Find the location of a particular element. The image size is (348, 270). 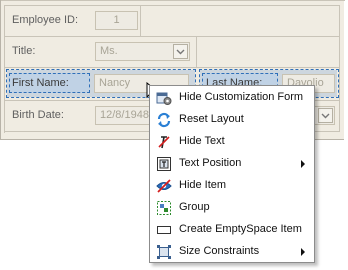

birth-date-label: Birth Date: is located at coordinates (38, 115).